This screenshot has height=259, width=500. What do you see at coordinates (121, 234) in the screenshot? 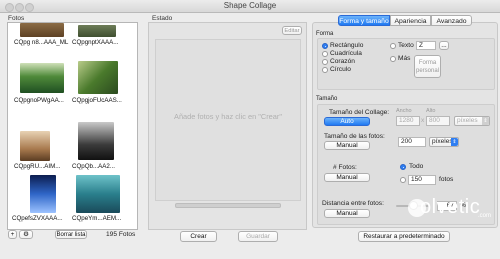
I see `photo-count: 195 Fotos` at bounding box center [121, 234].